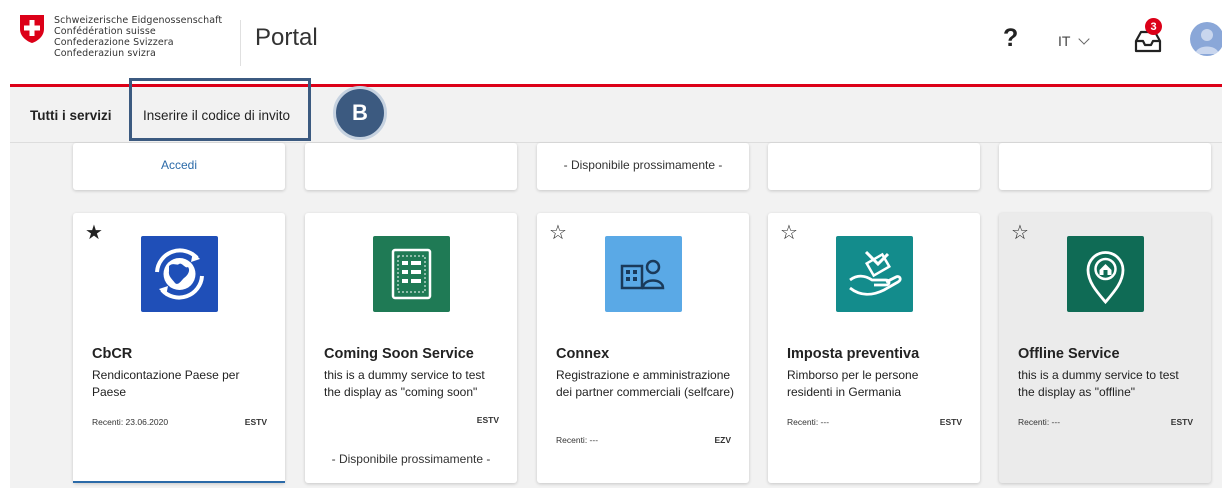  Describe the element at coordinates (1105, 274) in the screenshot. I see `location-home-icon` at that location.